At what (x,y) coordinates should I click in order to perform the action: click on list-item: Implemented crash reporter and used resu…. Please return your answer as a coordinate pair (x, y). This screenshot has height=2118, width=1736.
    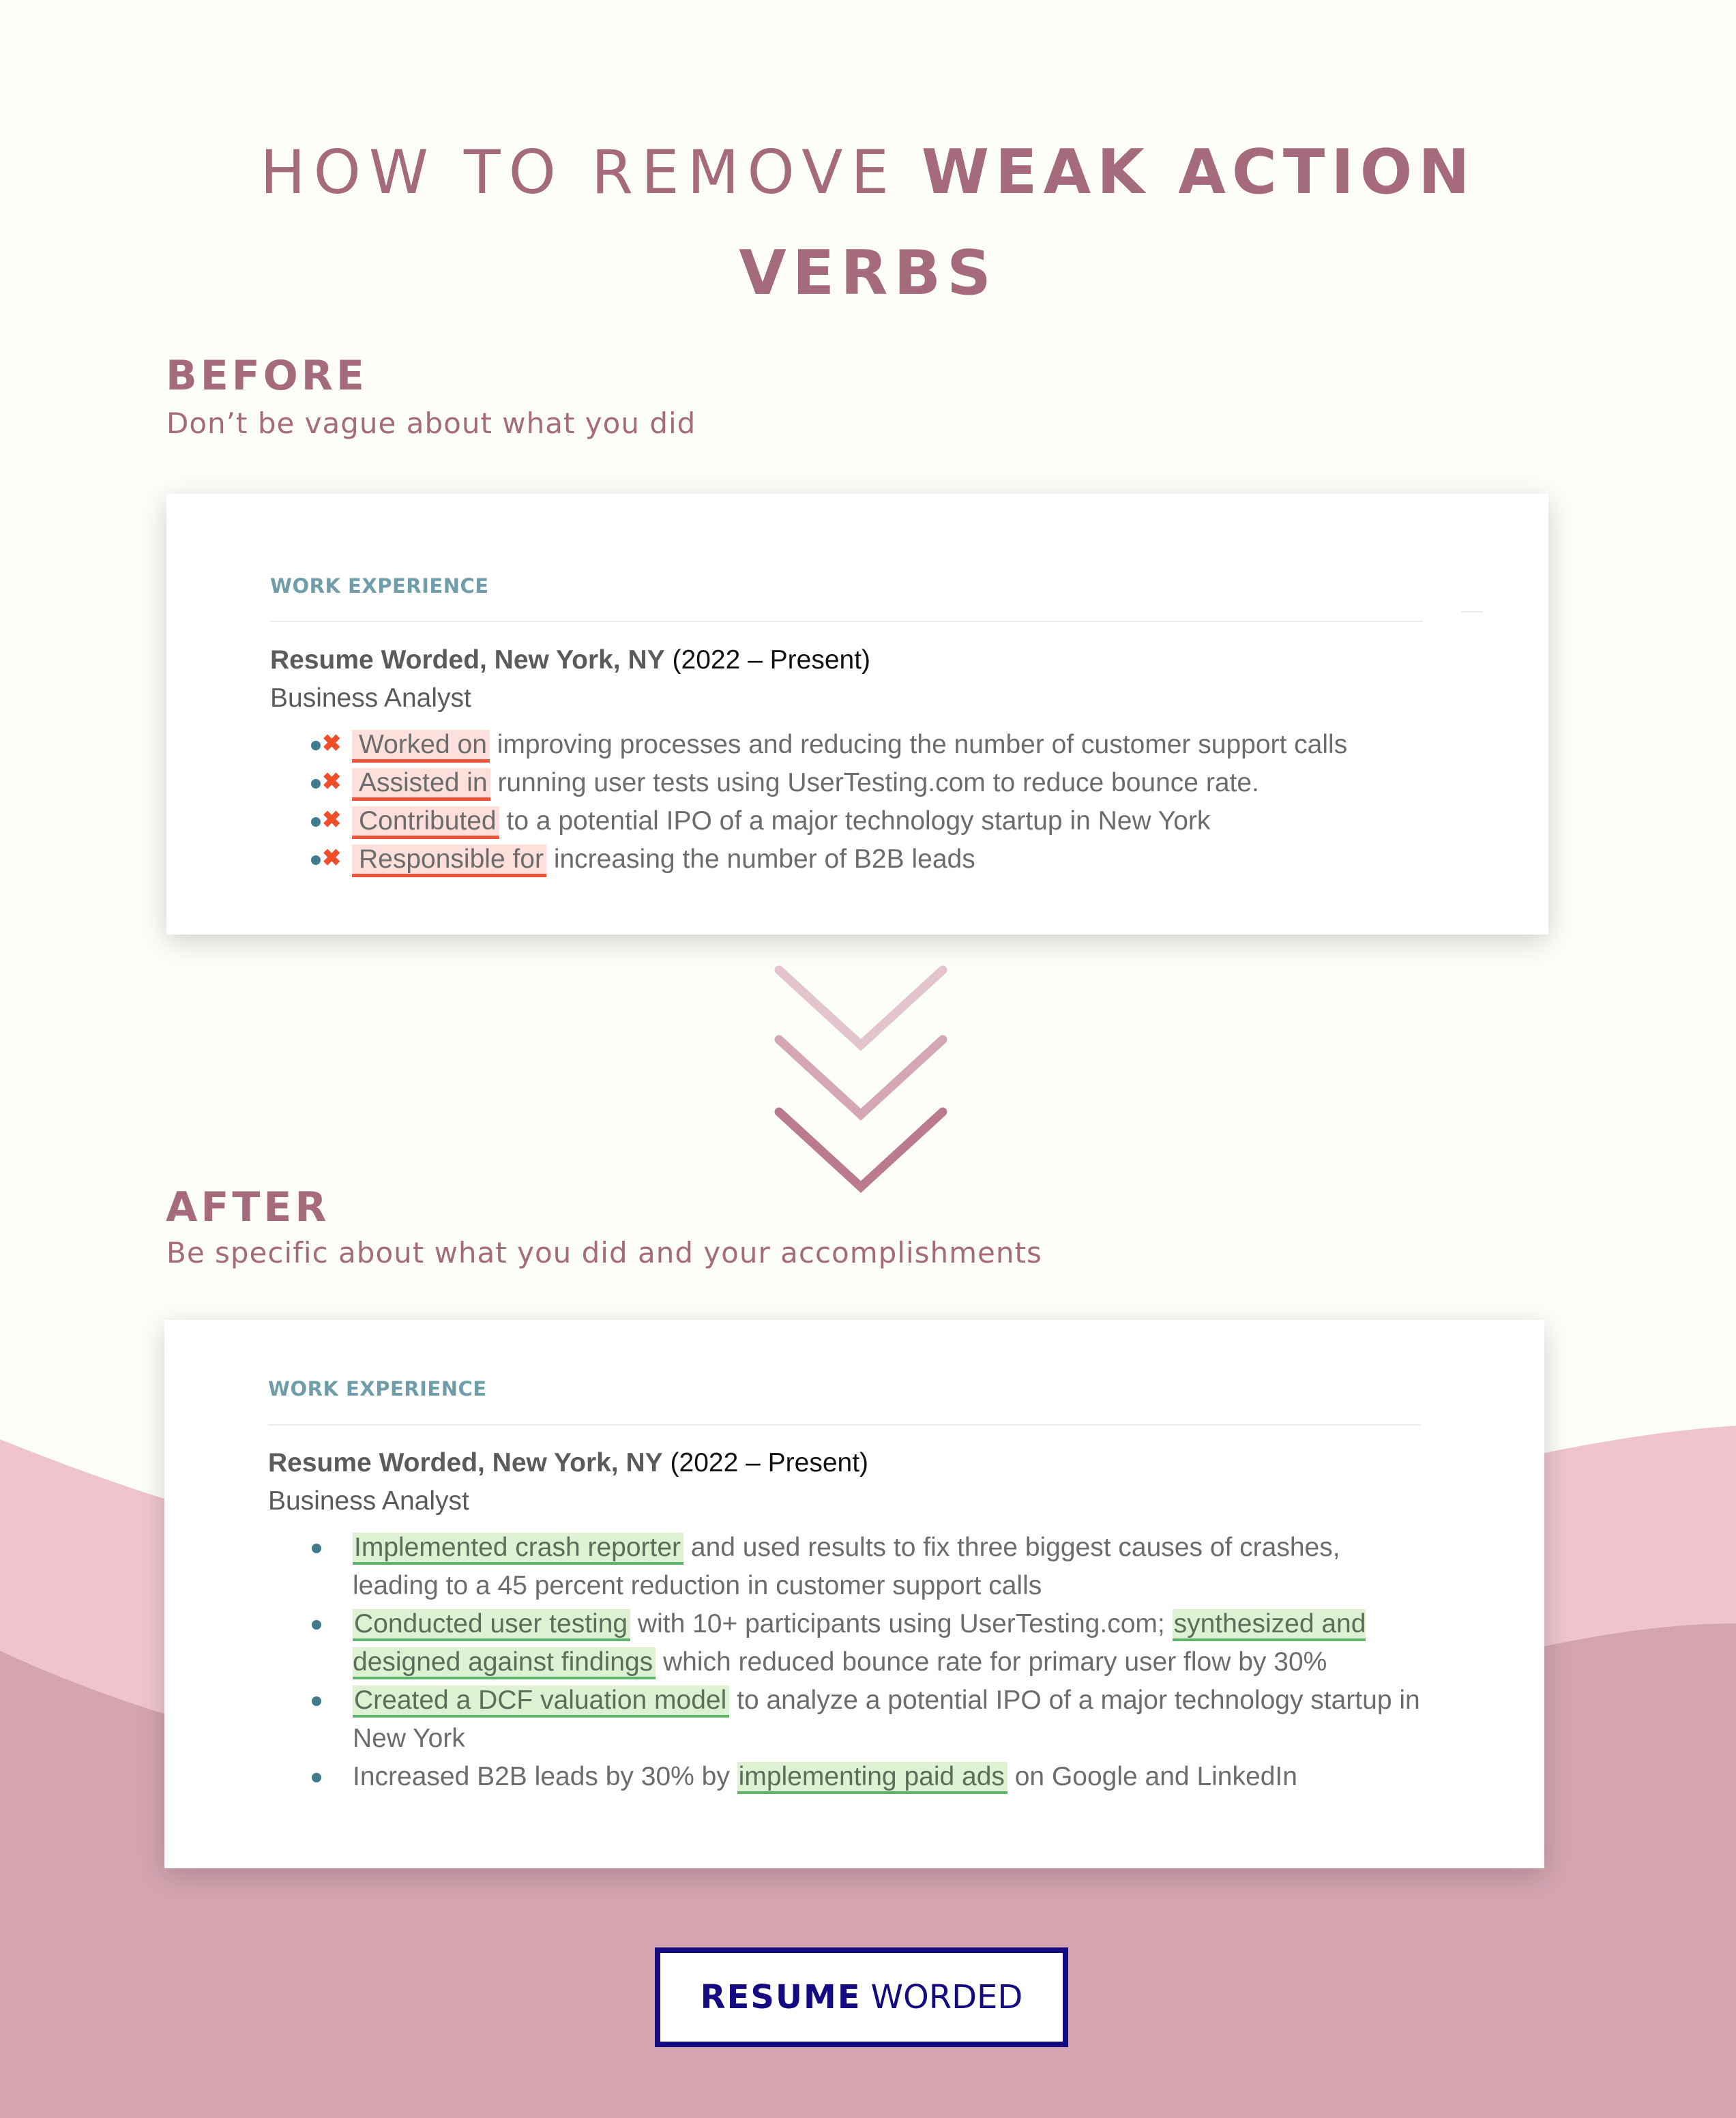
    Looking at the image, I should click on (870, 1567).